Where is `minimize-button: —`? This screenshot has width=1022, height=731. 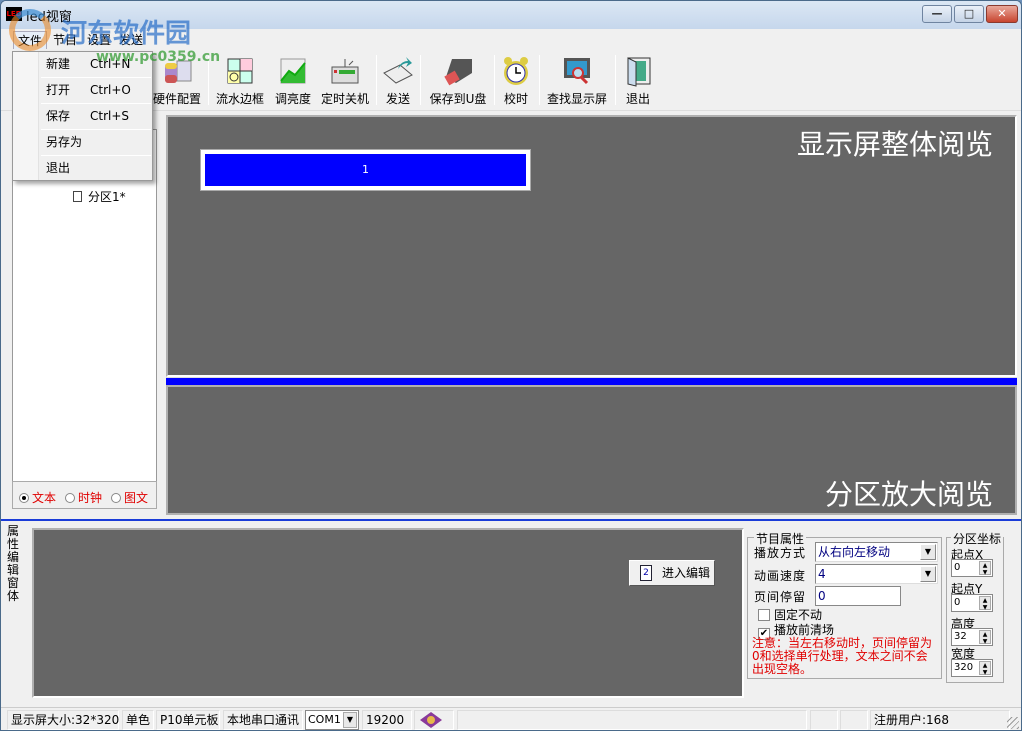
minimize-button: — is located at coordinates (937, 14).